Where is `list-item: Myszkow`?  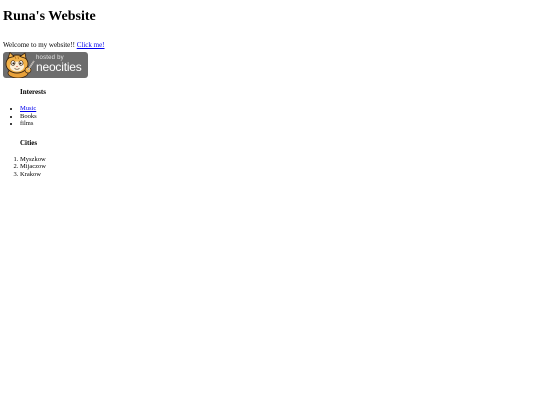 list-item: Myszkow is located at coordinates (276, 160).